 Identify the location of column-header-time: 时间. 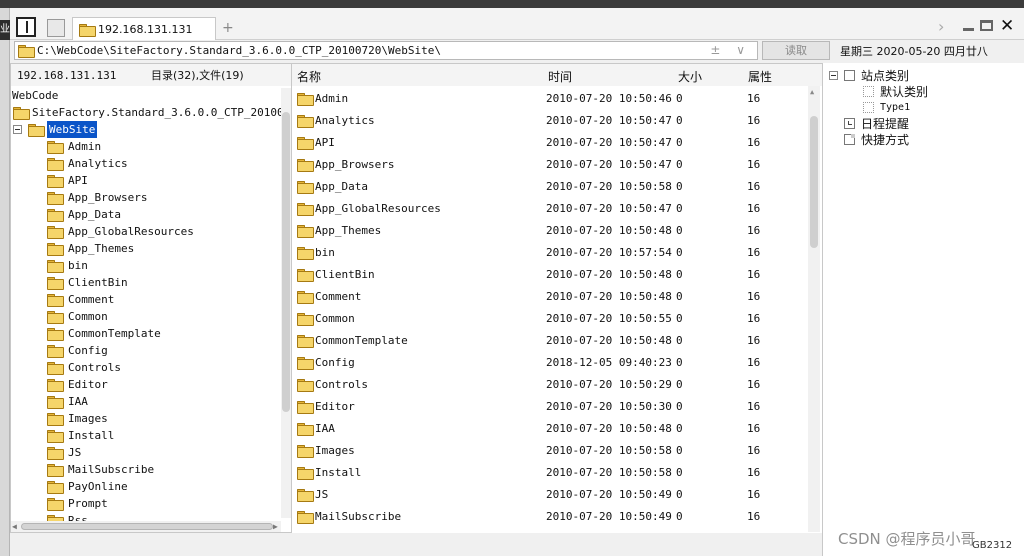
(560, 76).